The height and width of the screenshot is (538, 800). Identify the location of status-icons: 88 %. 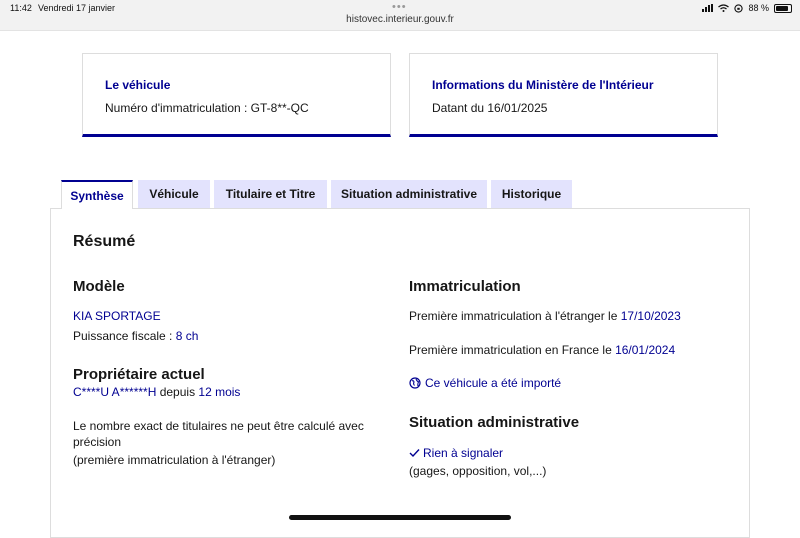
(747, 8).